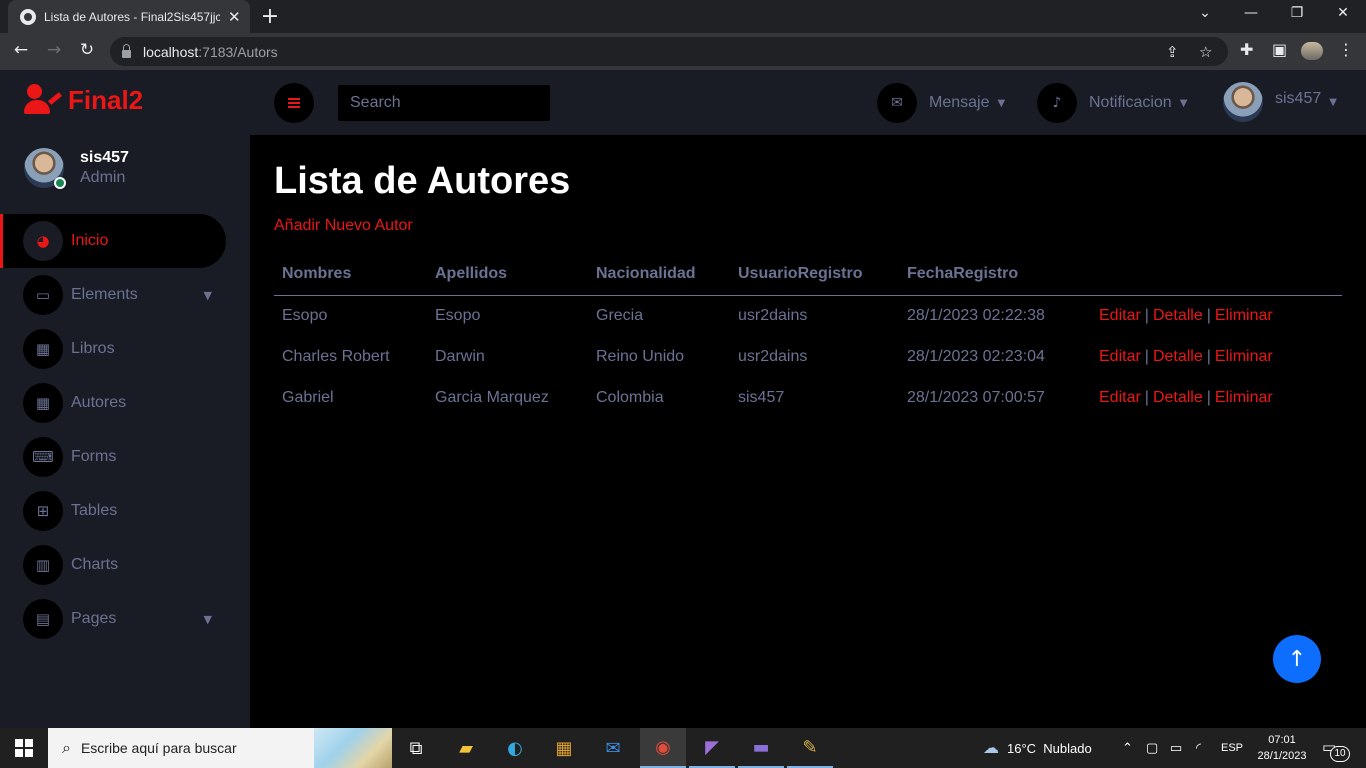 This screenshot has width=1366, height=768. I want to click on arrow-up-icon: ↑, so click(1297, 659).